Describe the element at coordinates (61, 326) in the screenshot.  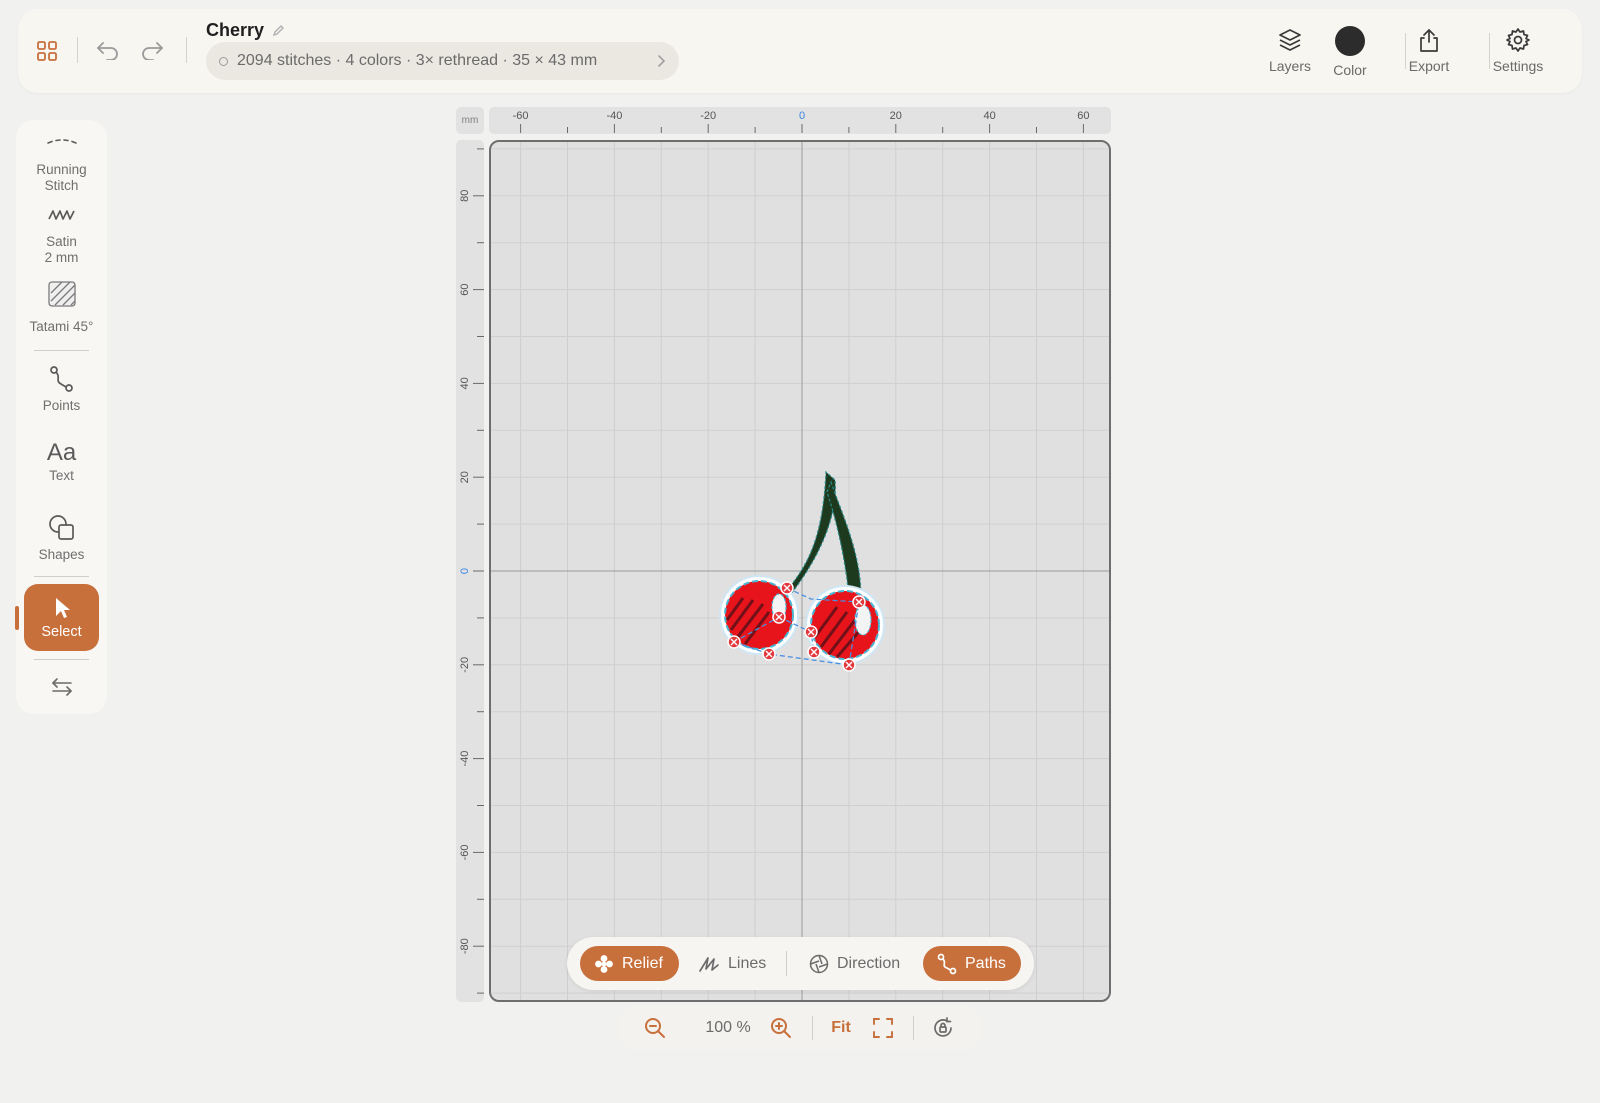
I see `tool-tatami-label: Tatami 45°` at that location.